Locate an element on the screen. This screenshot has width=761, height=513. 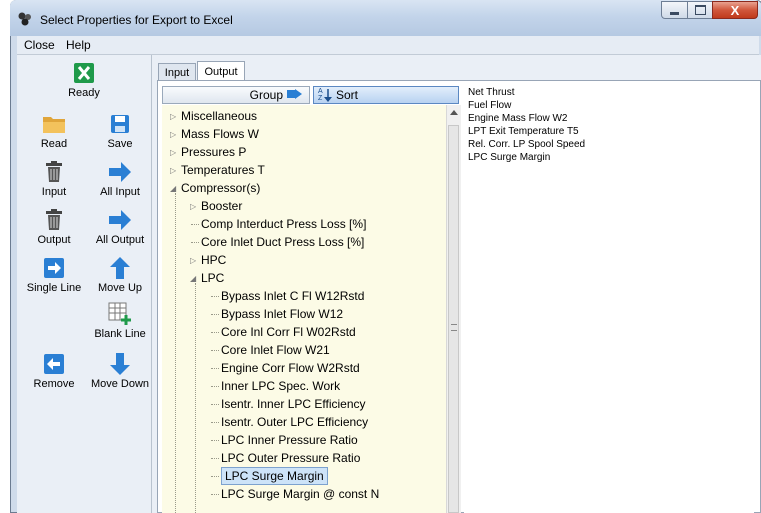
output-list-item: LPC Surge Margin is located at coordinates (509, 158).